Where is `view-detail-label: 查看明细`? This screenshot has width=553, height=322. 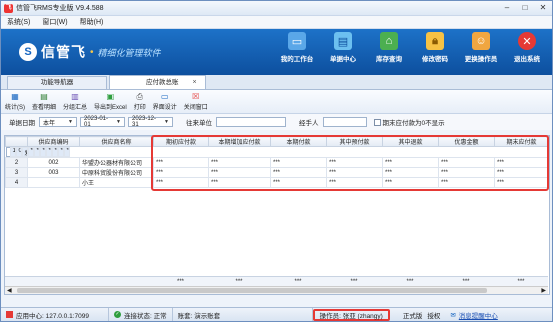
view-detail-label: 查看明细 is located at coordinates (44, 108).